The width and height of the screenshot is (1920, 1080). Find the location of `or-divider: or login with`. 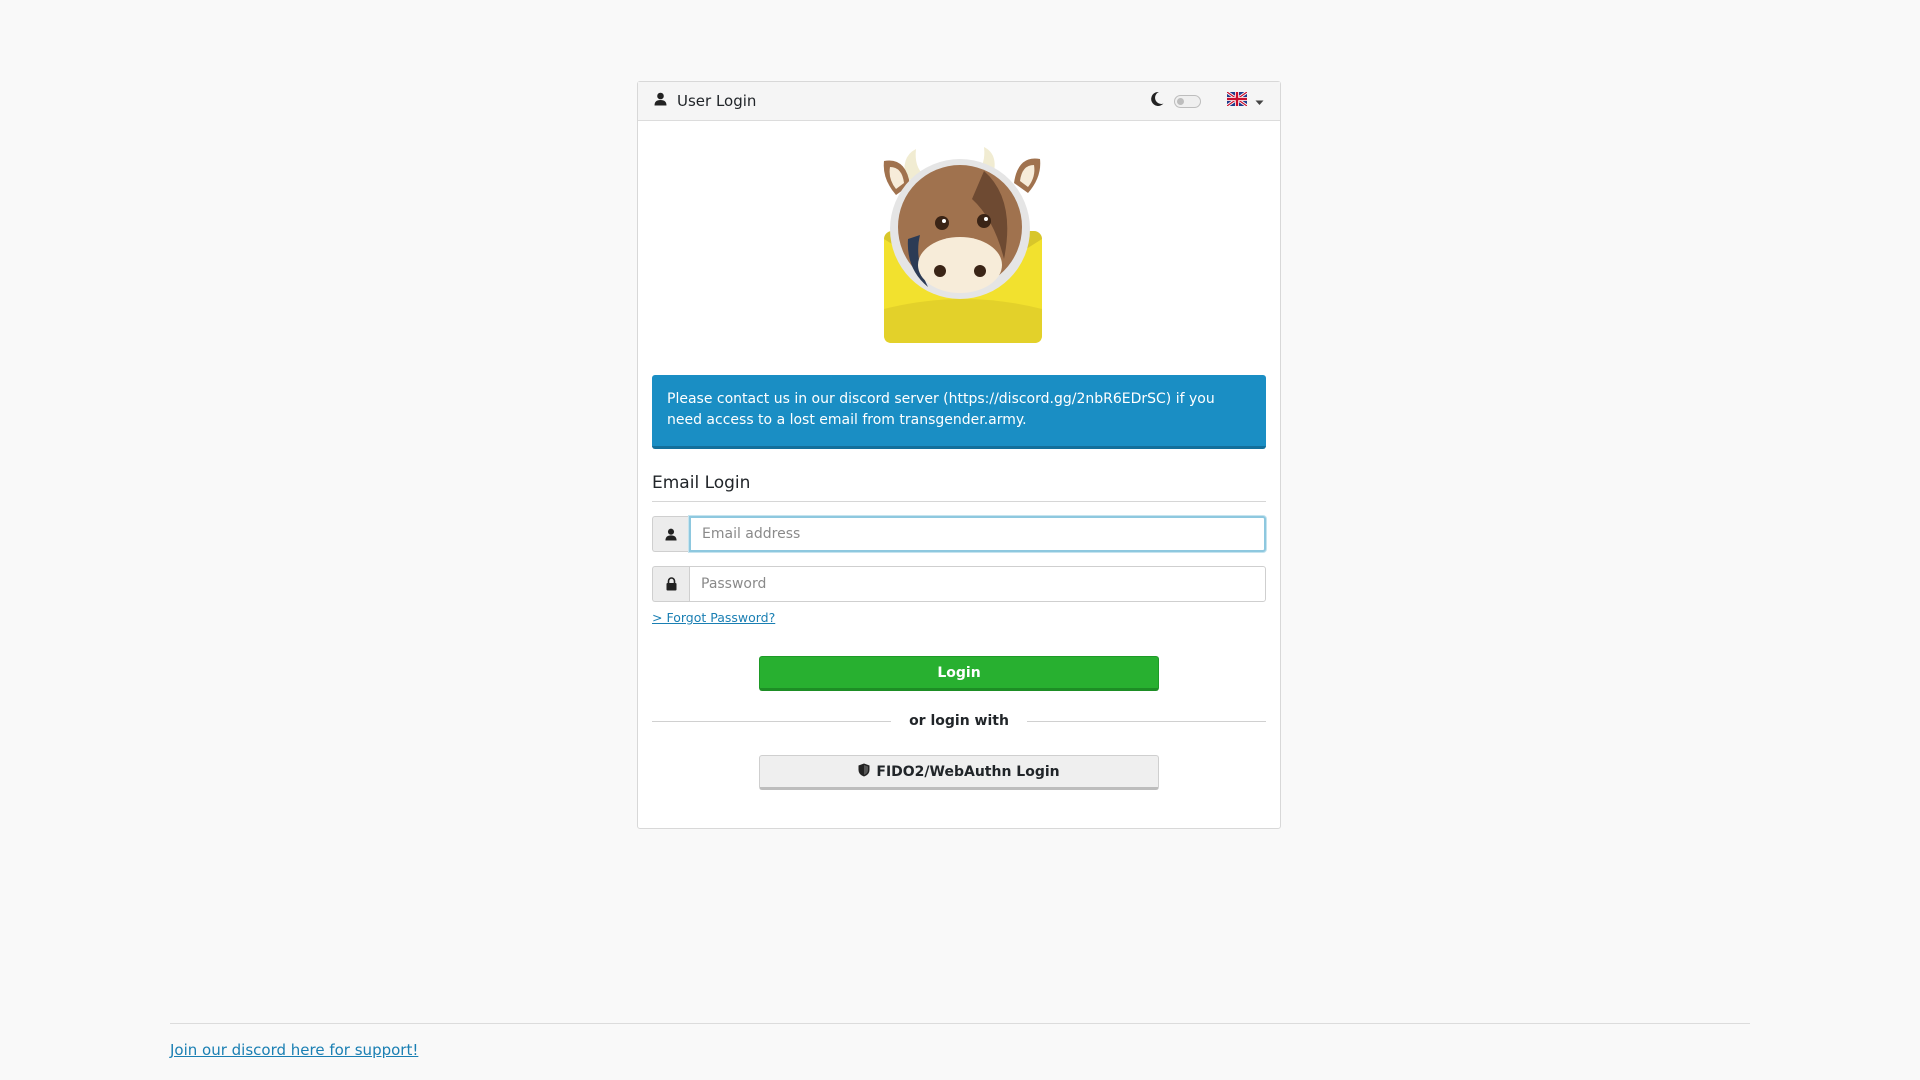

or-divider: or login with is located at coordinates (959, 721).